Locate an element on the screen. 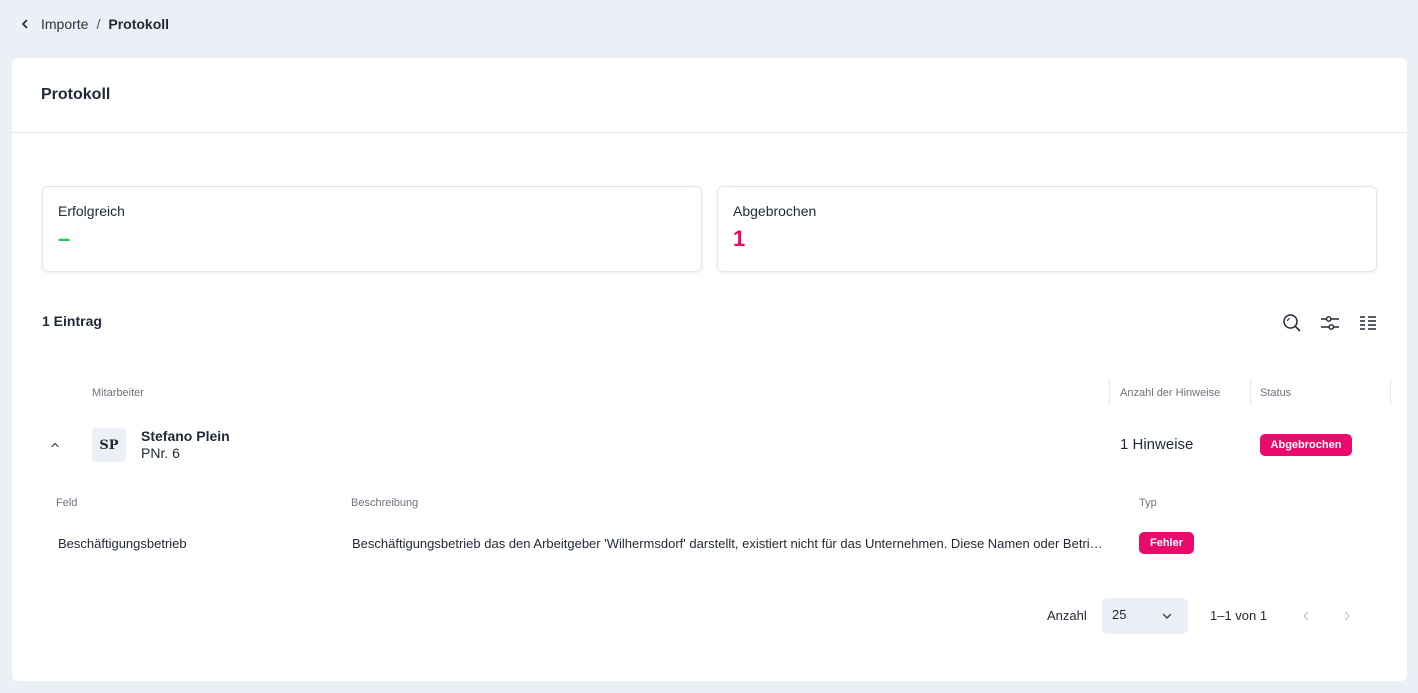 The width and height of the screenshot is (1418, 693). breadcrumb-current: Protokoll is located at coordinates (139, 24).